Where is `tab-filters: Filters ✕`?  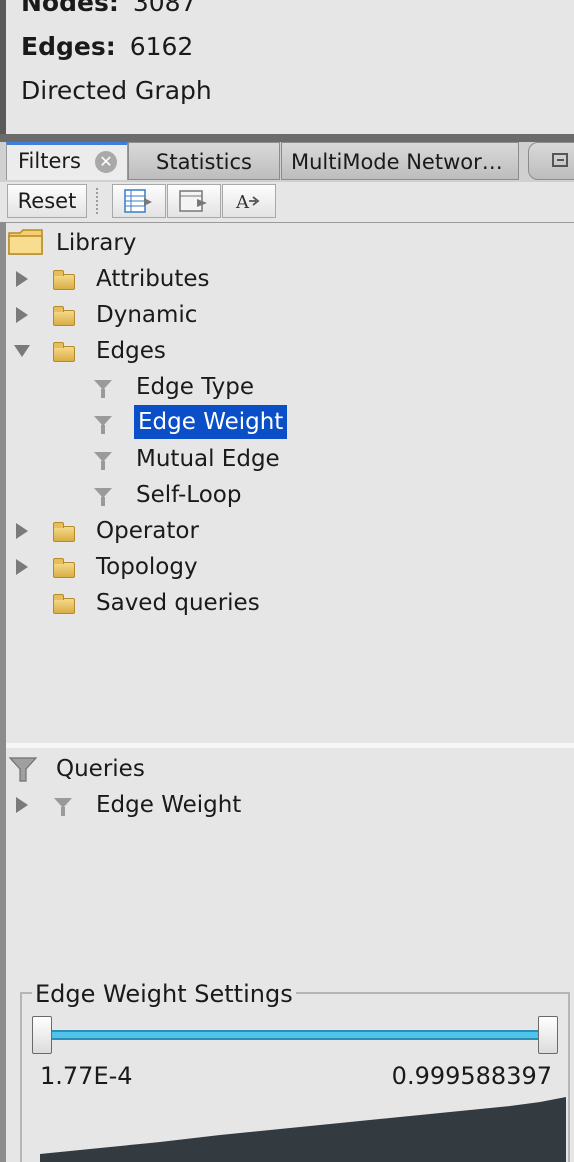 tab-filters: Filters ✕ is located at coordinates (67, 161).